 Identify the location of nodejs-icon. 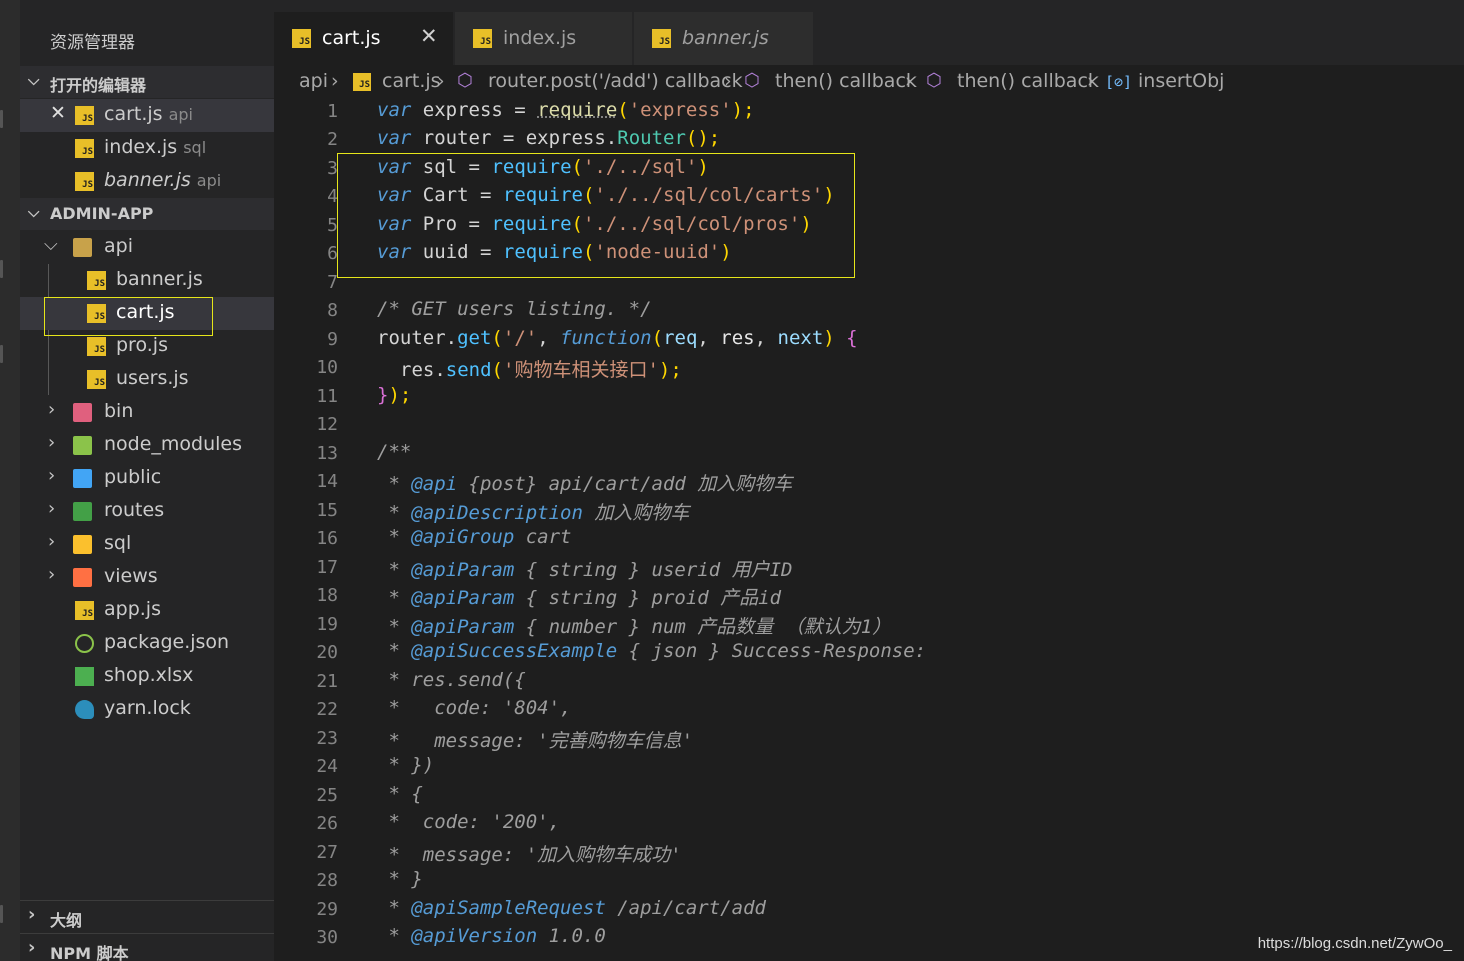
(84, 643).